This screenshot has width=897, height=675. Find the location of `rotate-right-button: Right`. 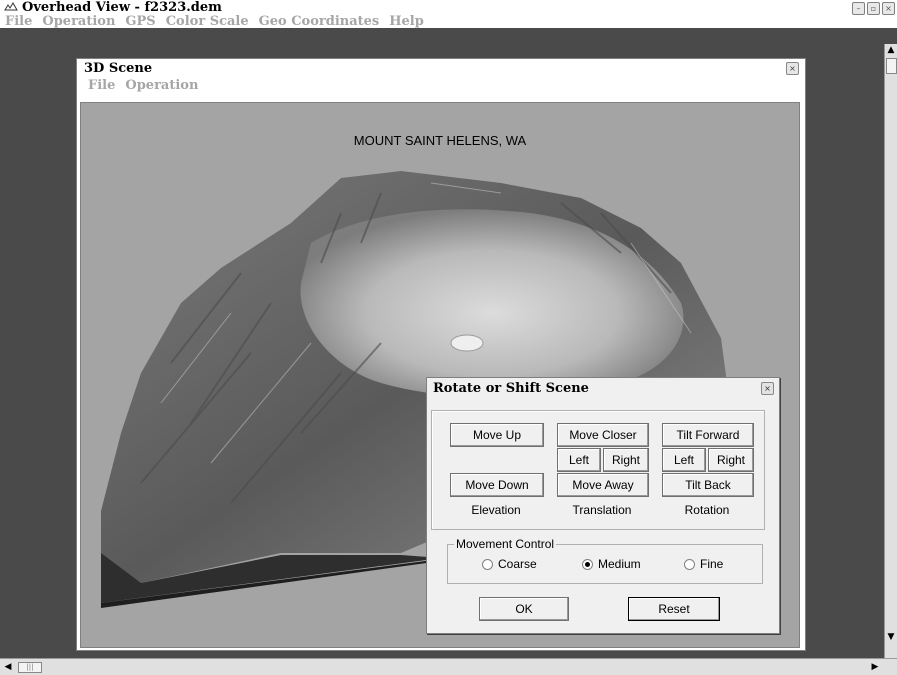

rotate-right-button: Right is located at coordinates (731, 460).